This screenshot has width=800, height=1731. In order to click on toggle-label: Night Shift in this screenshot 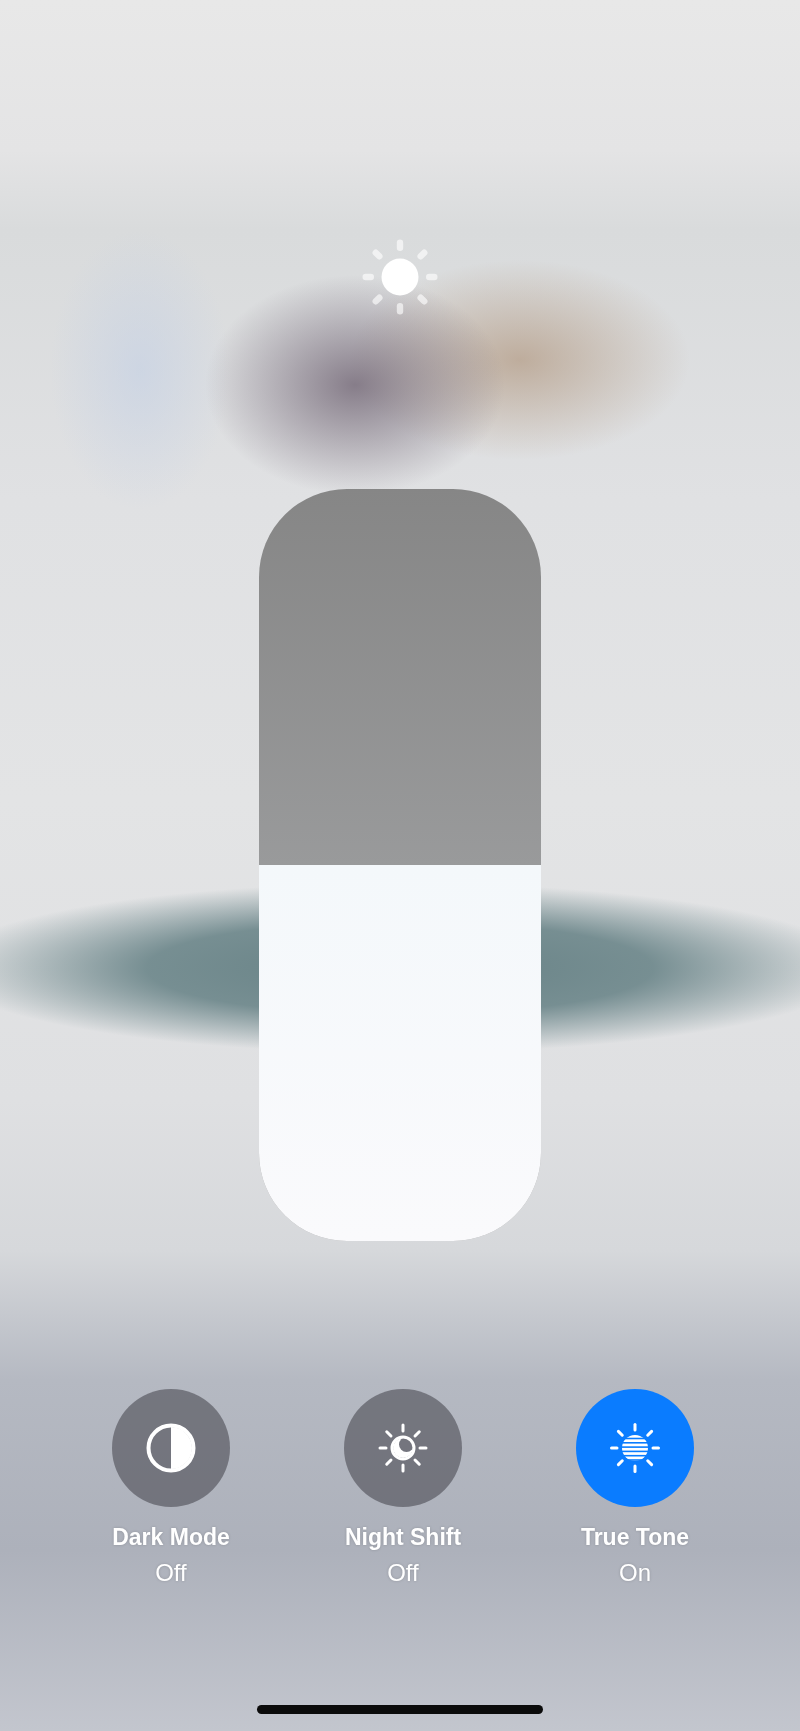, I will do `click(403, 1537)`.